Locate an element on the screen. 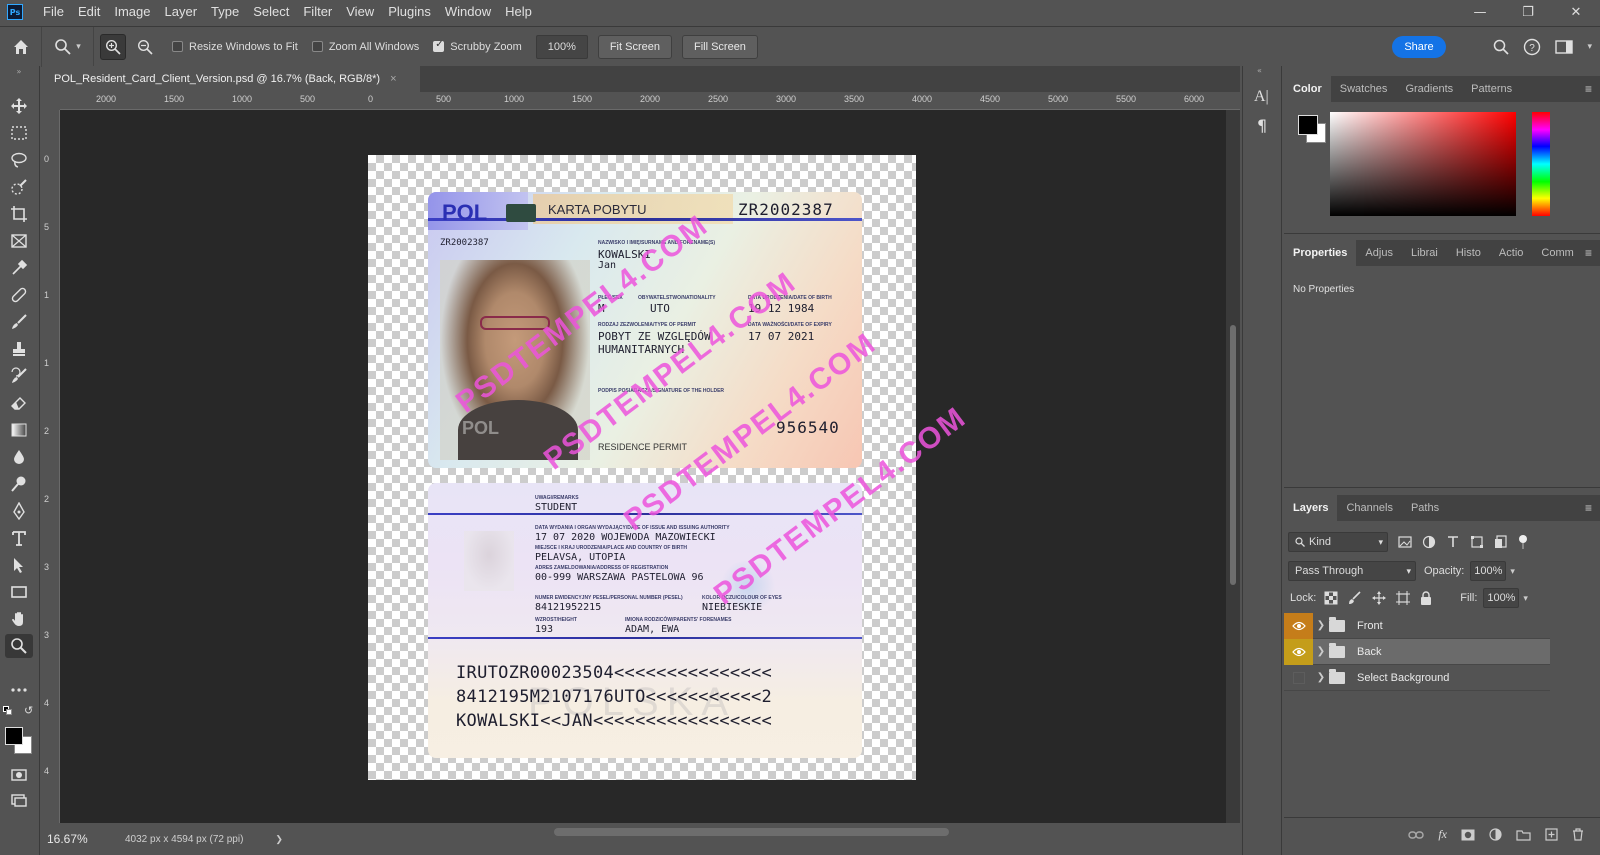 The height and width of the screenshot is (855, 1600). paragraph-panel-icon: ¶ is located at coordinates (1262, 125).